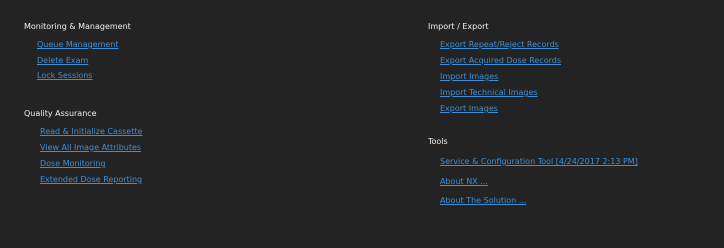 This screenshot has width=724, height=248. I want to click on link-view-all-image-attributes: View All Image Attributes, so click(90, 147).